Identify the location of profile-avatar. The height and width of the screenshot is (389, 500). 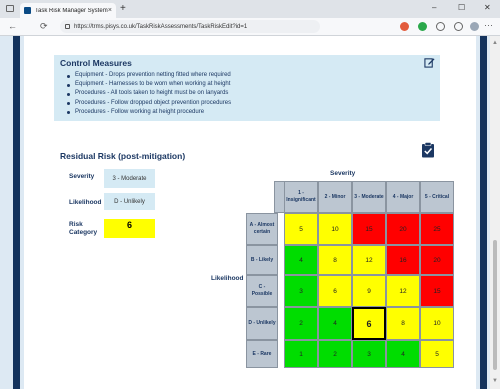
(474, 26).